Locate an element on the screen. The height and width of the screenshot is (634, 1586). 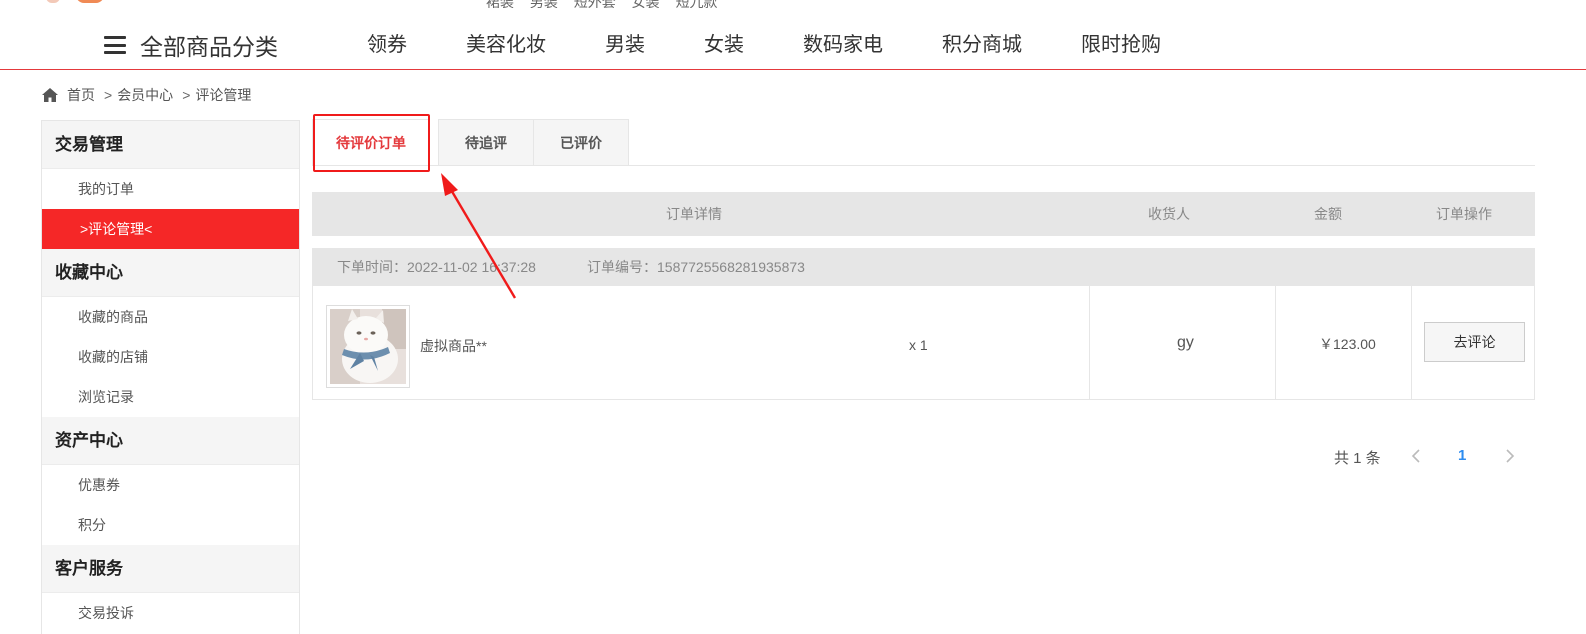
product-quantity: x 1 is located at coordinates (918, 345).